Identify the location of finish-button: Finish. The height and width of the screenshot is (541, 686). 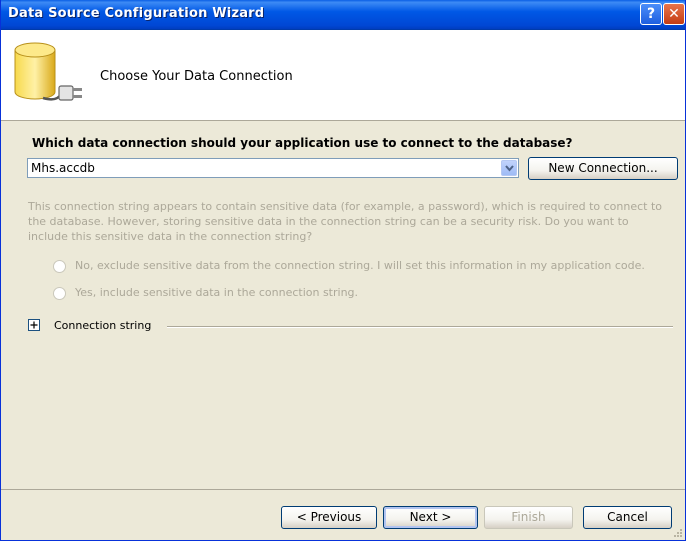
(528, 517).